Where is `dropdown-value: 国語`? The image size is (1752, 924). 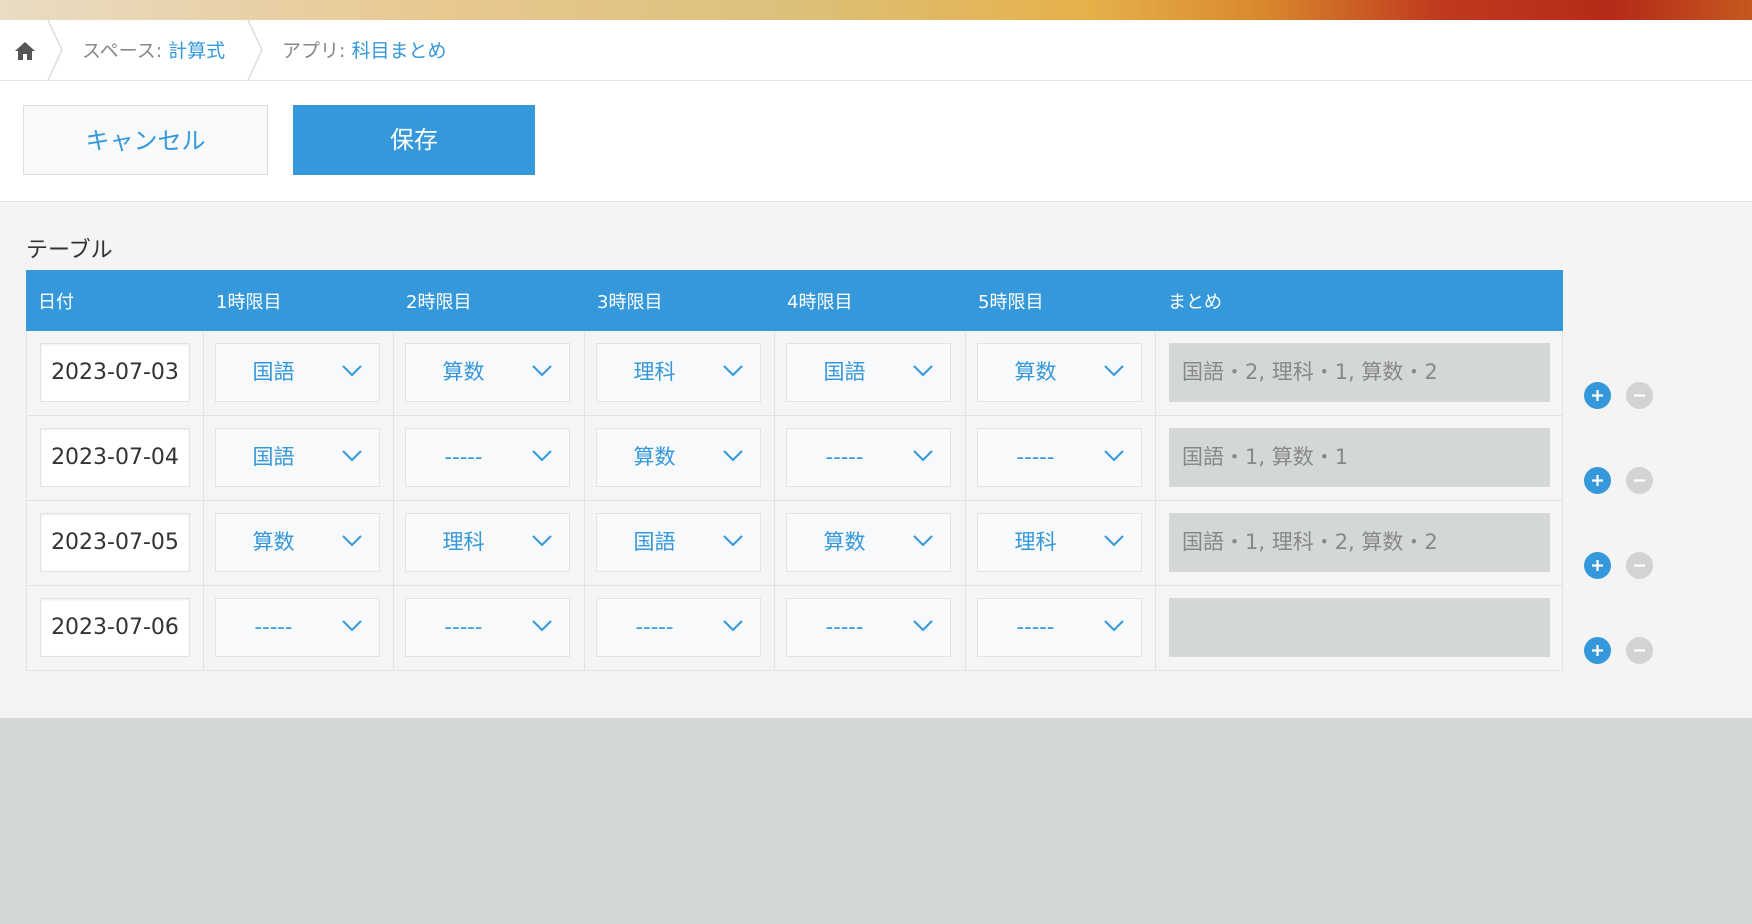 dropdown-value: 国語 is located at coordinates (844, 372).